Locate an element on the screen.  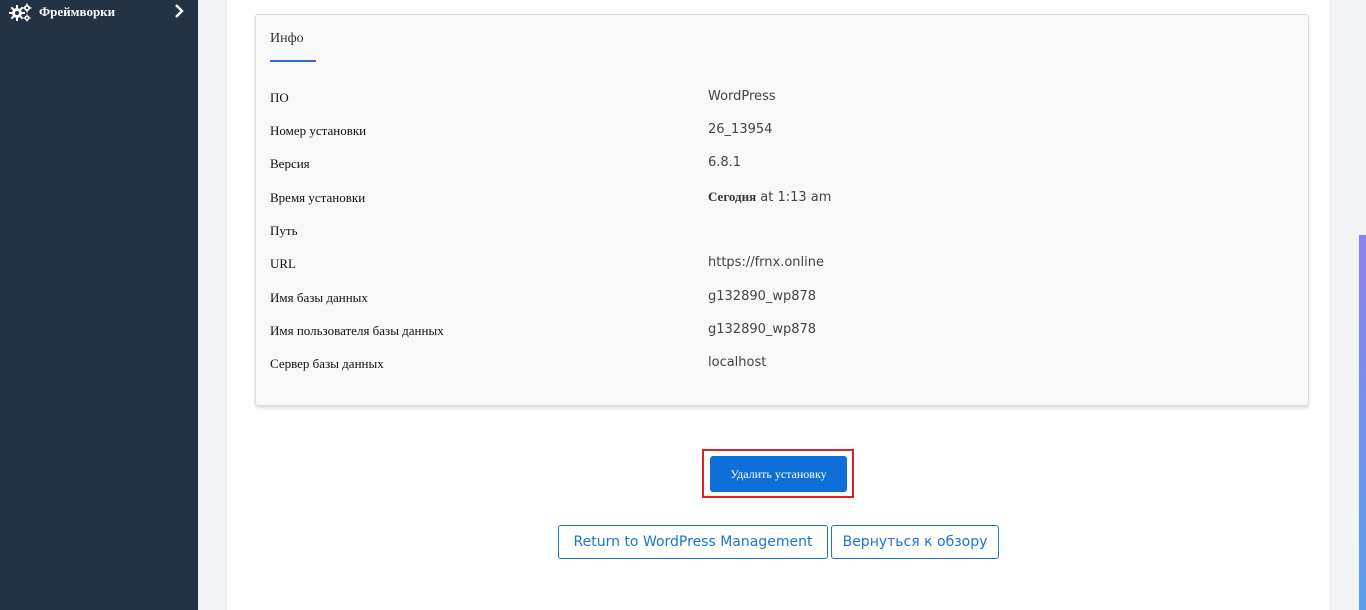
back-to-overview-button: Вернуться к обзору is located at coordinates (915, 542).